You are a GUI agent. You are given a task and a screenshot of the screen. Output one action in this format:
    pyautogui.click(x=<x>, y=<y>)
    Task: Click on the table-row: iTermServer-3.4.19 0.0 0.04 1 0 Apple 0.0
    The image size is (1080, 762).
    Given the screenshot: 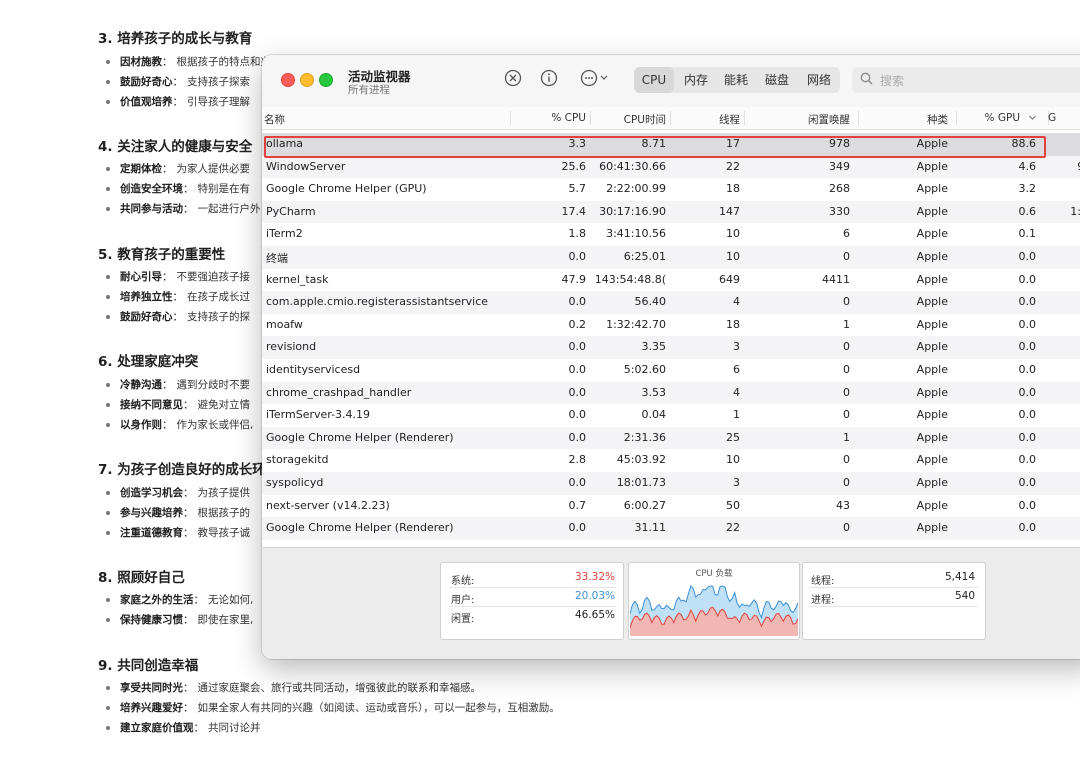 What is the action you would take?
    pyautogui.click(x=671, y=415)
    